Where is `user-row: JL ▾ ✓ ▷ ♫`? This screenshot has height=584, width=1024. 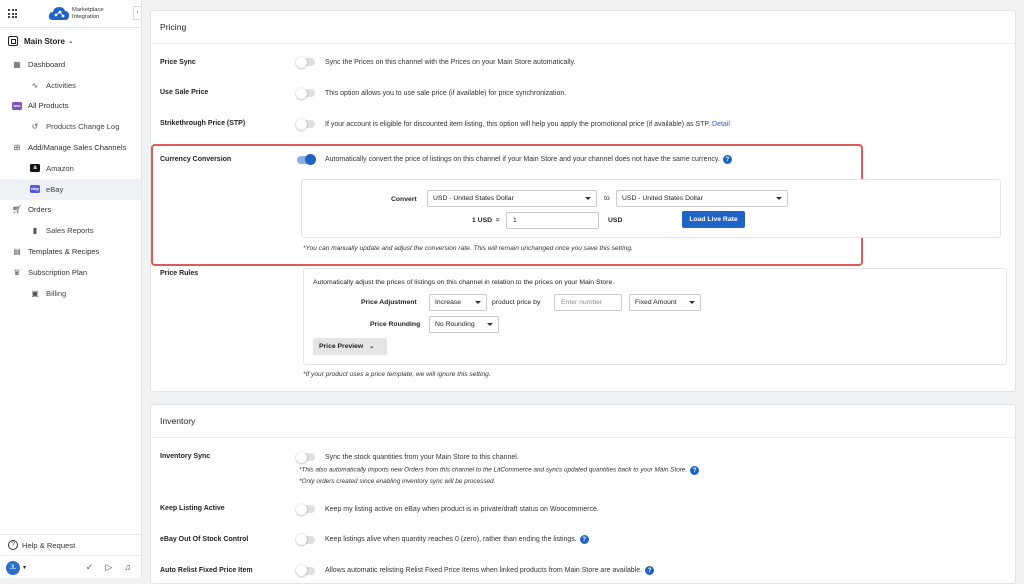 user-row: JL ▾ ✓ ▷ ♫ is located at coordinates (70, 567).